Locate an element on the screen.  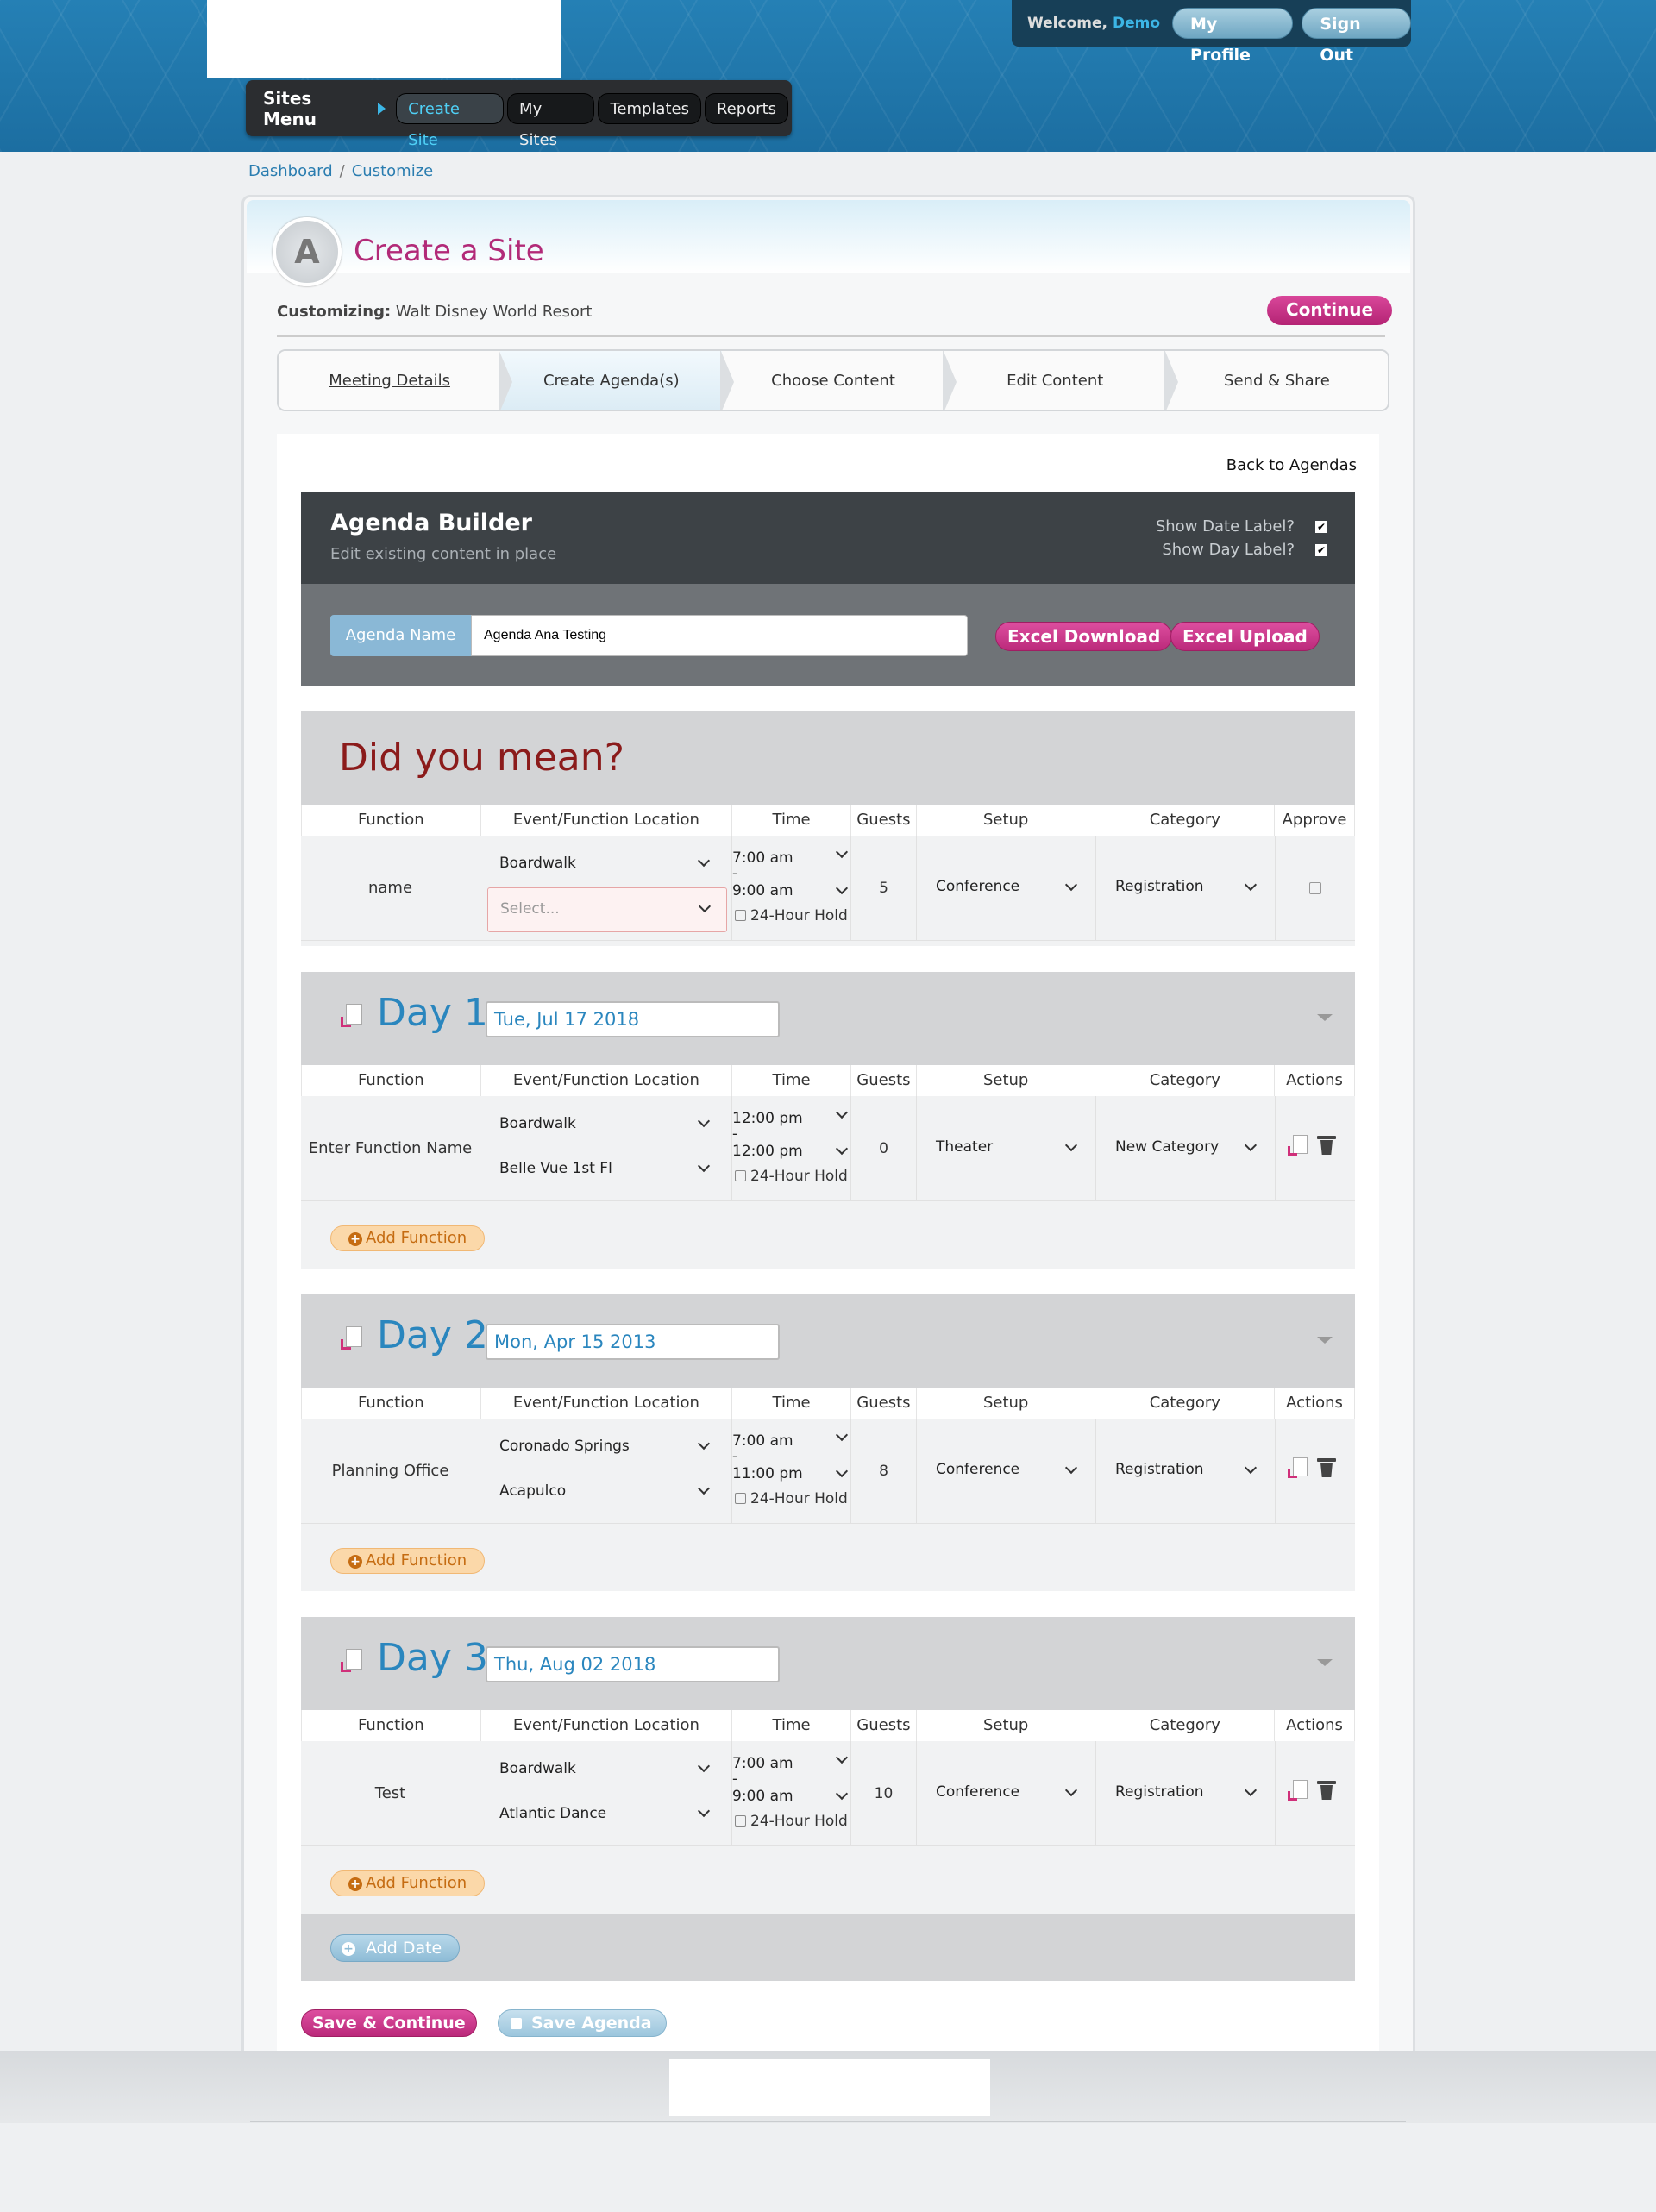
guests-value: 0 is located at coordinates (884, 1148).